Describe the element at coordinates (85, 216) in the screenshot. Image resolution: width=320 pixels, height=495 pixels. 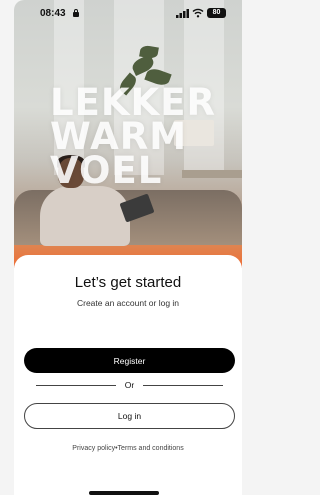
I see `person-body` at that location.